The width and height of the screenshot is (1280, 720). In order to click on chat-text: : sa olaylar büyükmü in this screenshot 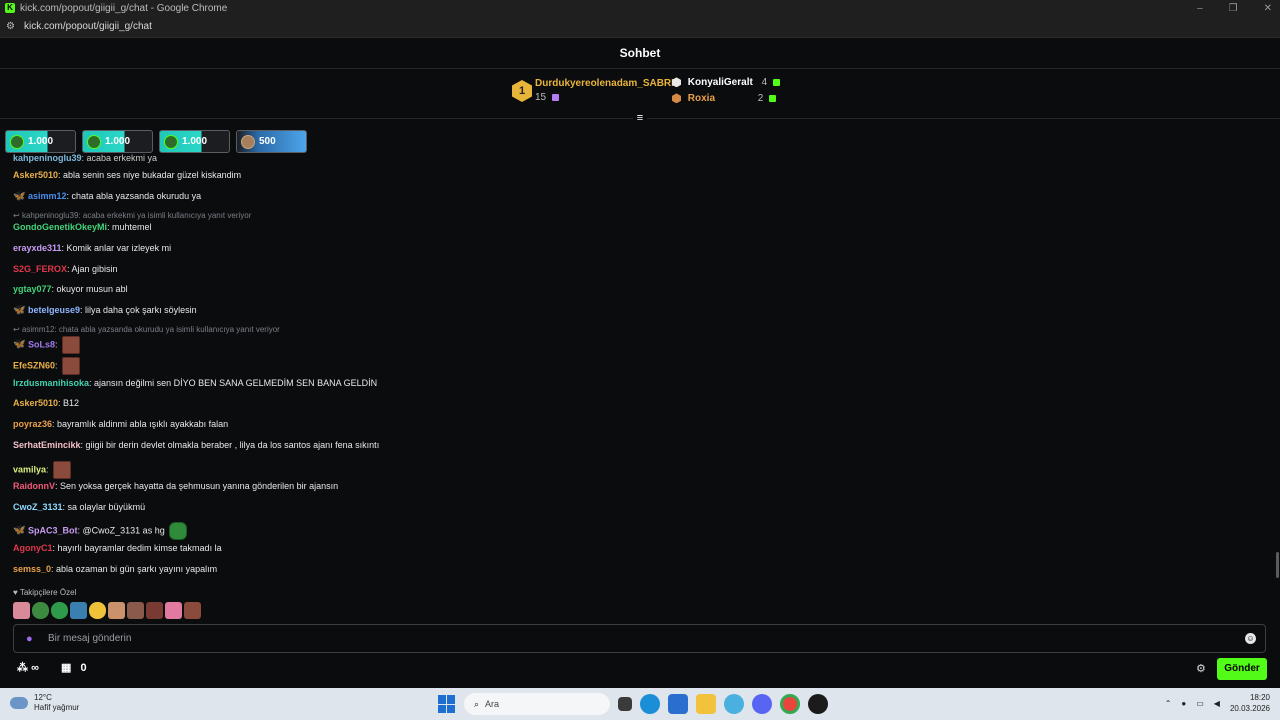, I will do `click(104, 507)`.